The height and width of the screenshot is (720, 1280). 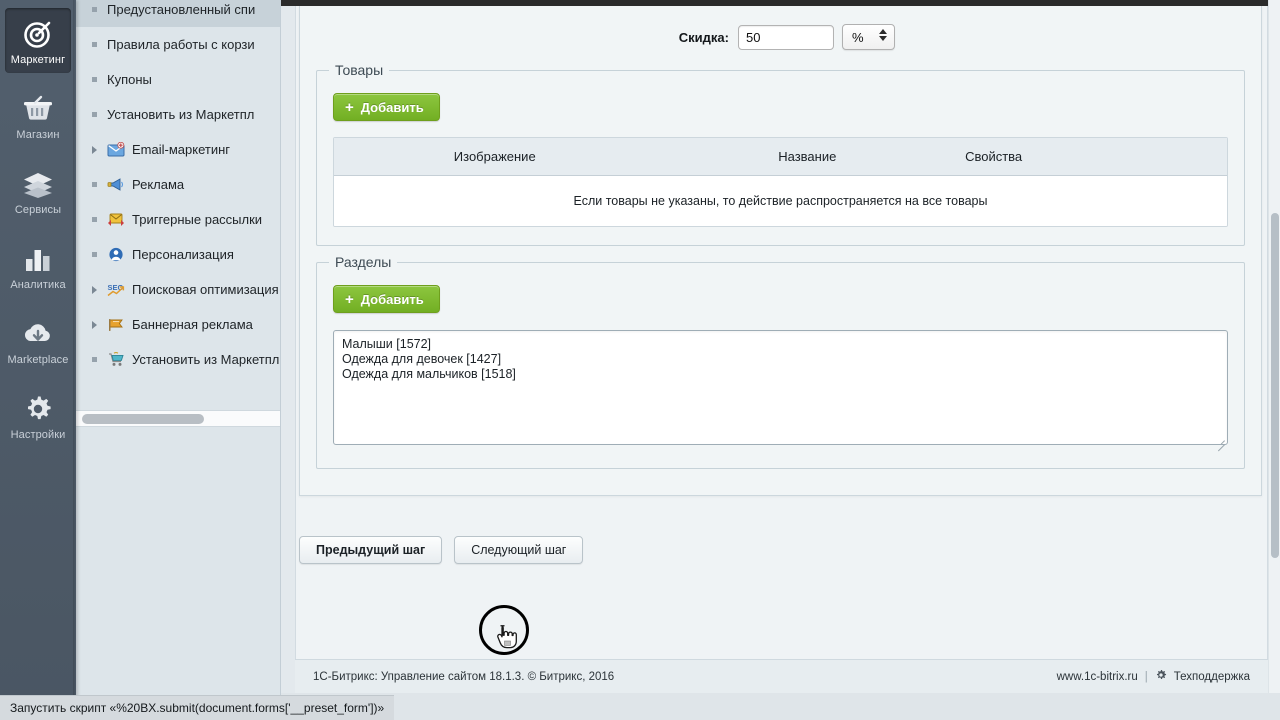 I want to click on tree-item-email-marketing: Email-маркетинг, so click(x=178, y=149).